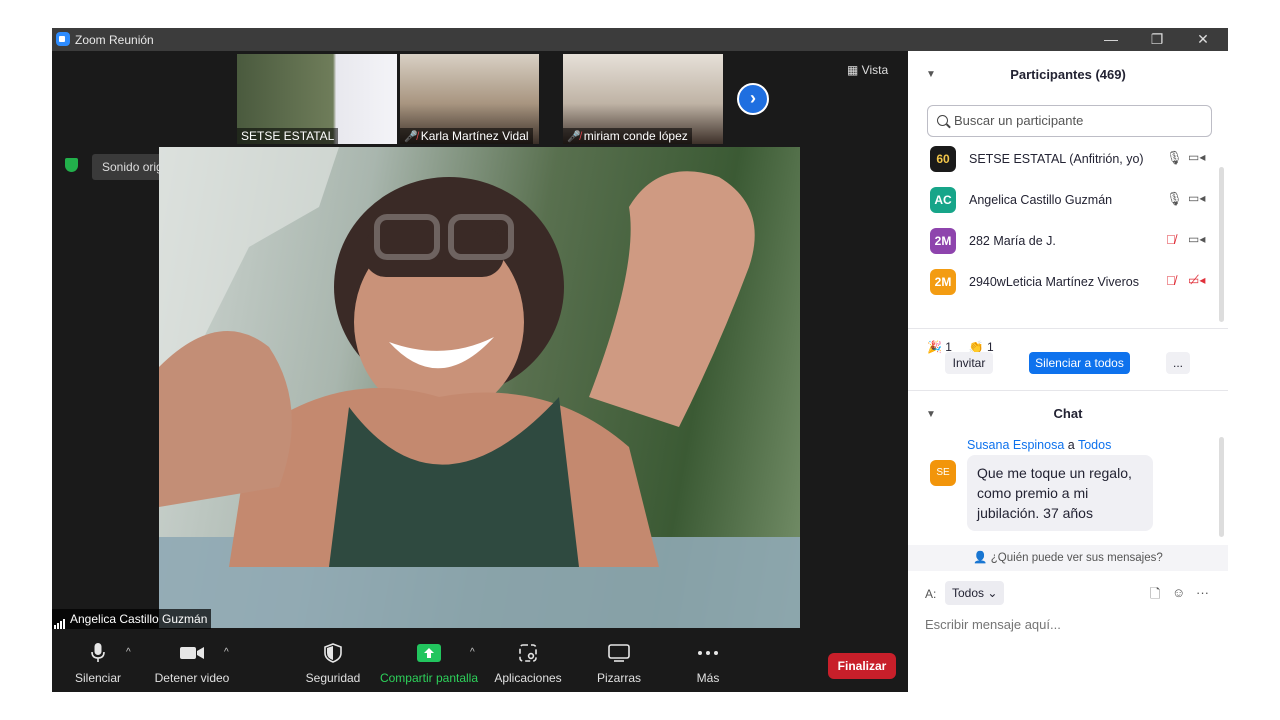 This screenshot has height=720, width=1280. What do you see at coordinates (98, 653) in the screenshot?
I see `microphone-icon` at bounding box center [98, 653].